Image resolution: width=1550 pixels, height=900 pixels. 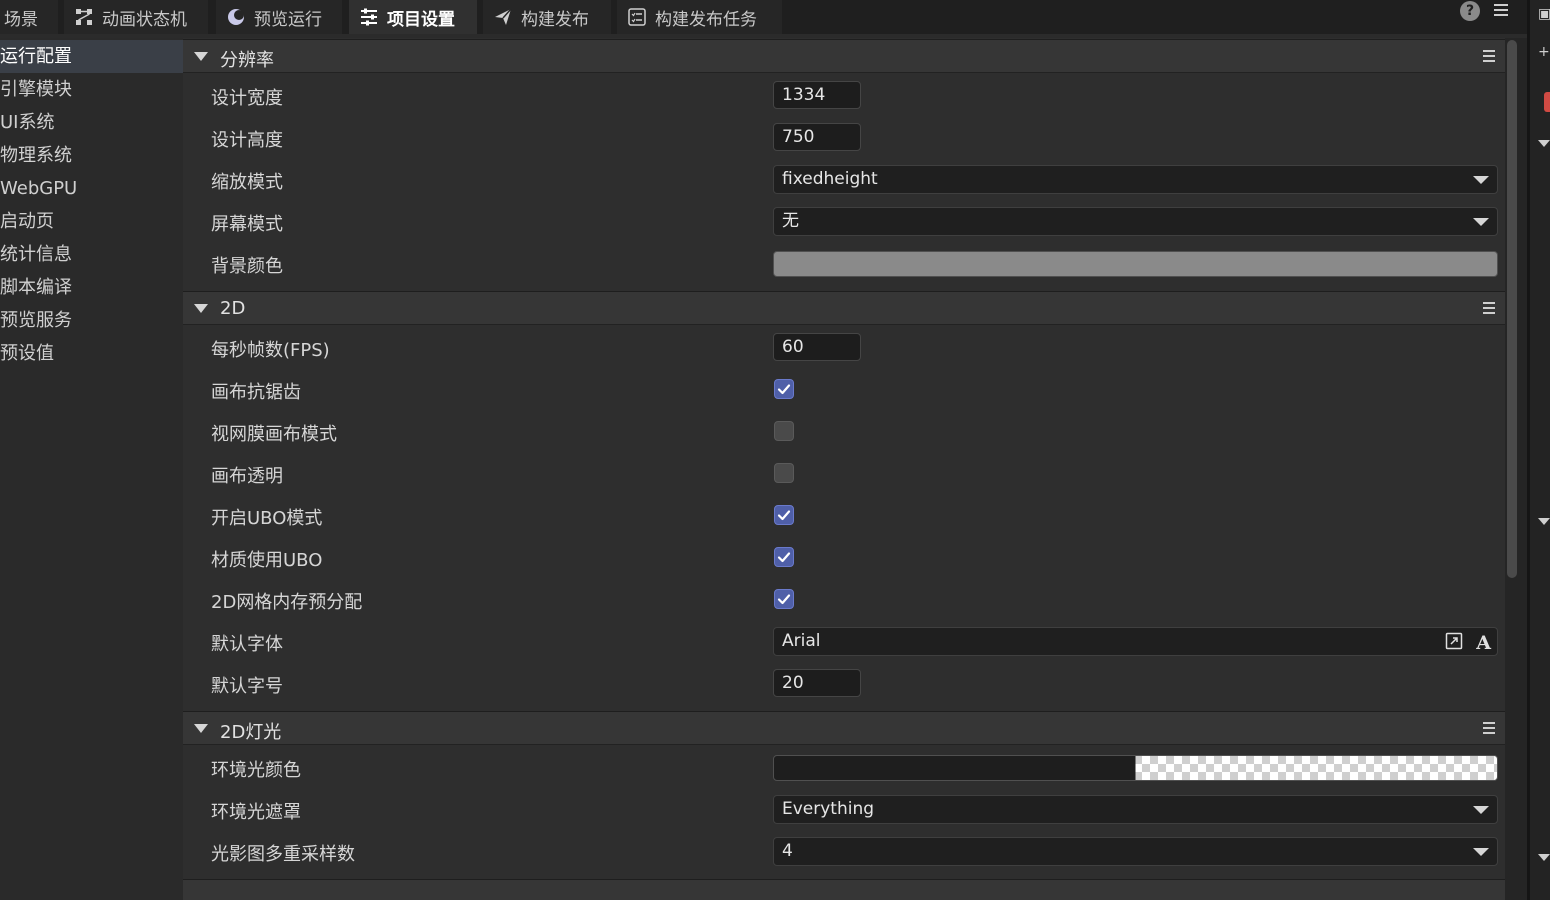 I want to click on sidebar-item-splash: 启动页, so click(x=91, y=221).